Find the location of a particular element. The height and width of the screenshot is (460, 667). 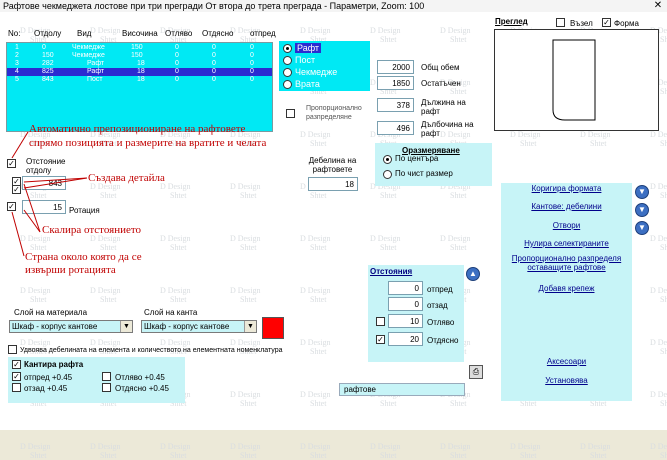

annotation-arrows is located at coordinates (49, 194).